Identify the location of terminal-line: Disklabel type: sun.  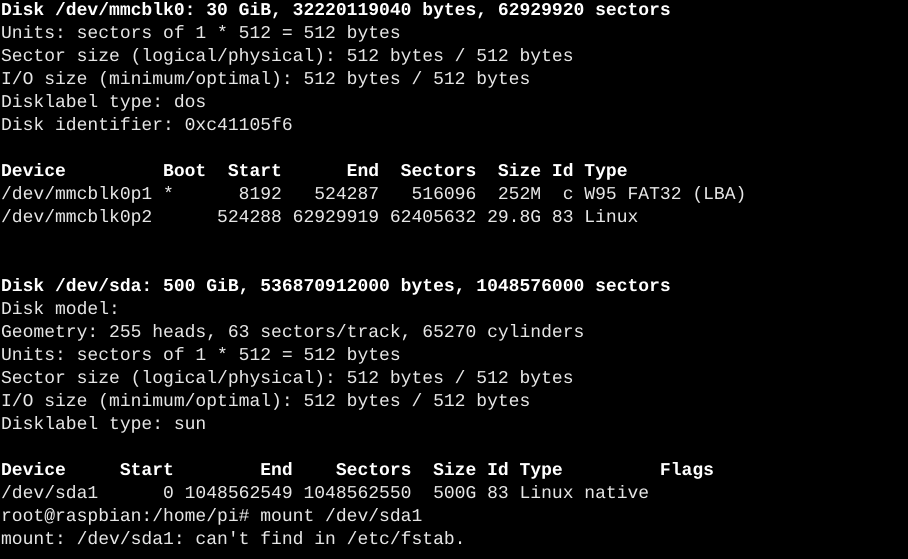
(103, 425).